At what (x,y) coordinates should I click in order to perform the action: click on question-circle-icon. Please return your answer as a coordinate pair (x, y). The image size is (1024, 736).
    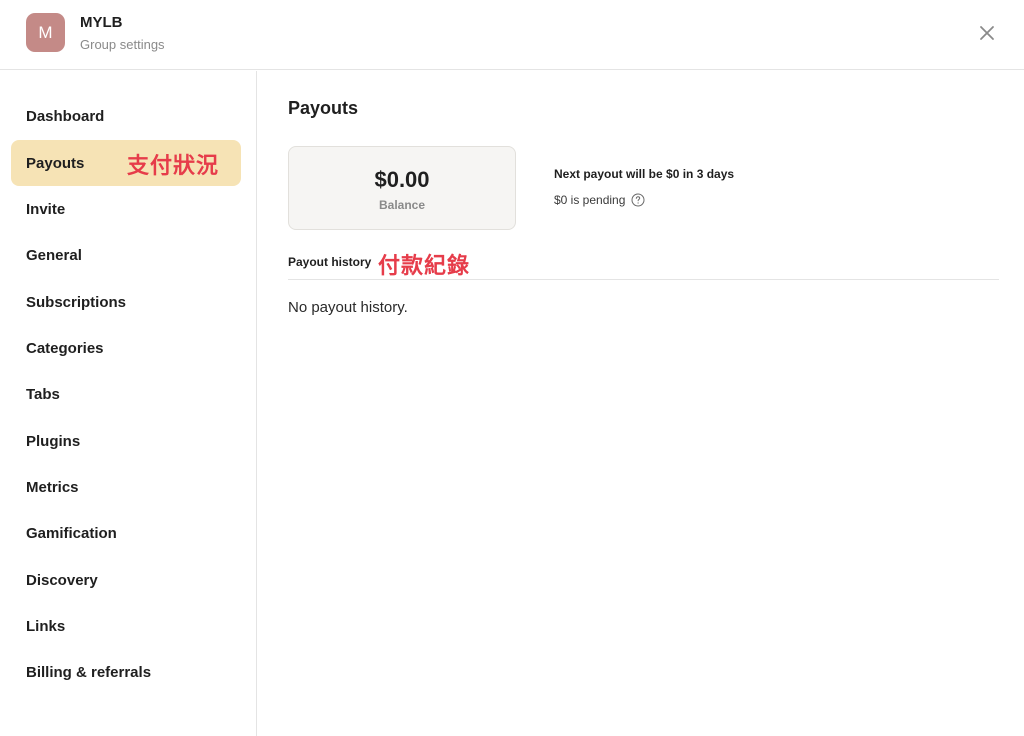
    Looking at the image, I should click on (638, 200).